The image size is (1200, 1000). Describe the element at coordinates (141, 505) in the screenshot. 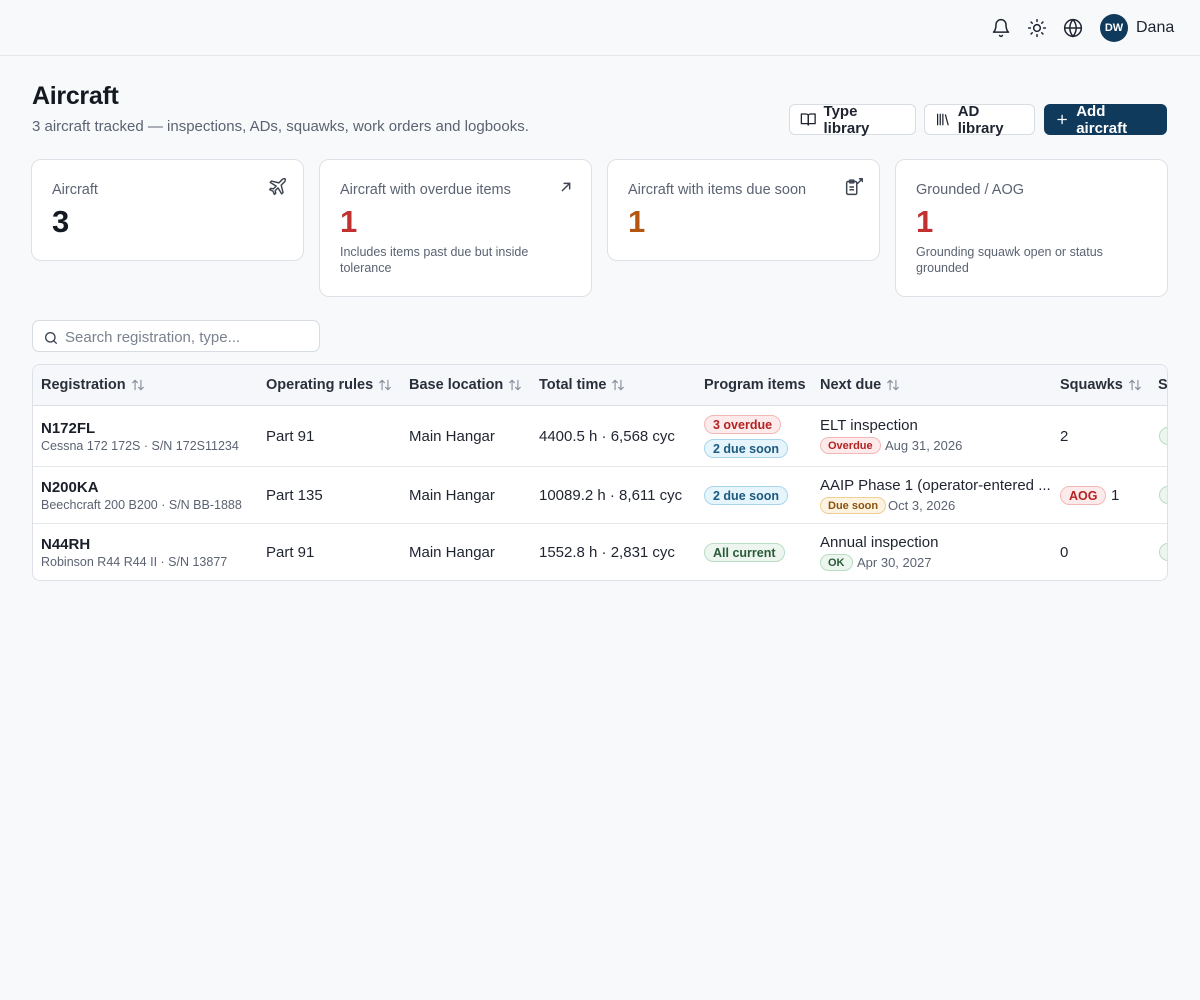

I see `aircraft-model: Beechcraft 200 B200 · S/N BB-1888` at that location.